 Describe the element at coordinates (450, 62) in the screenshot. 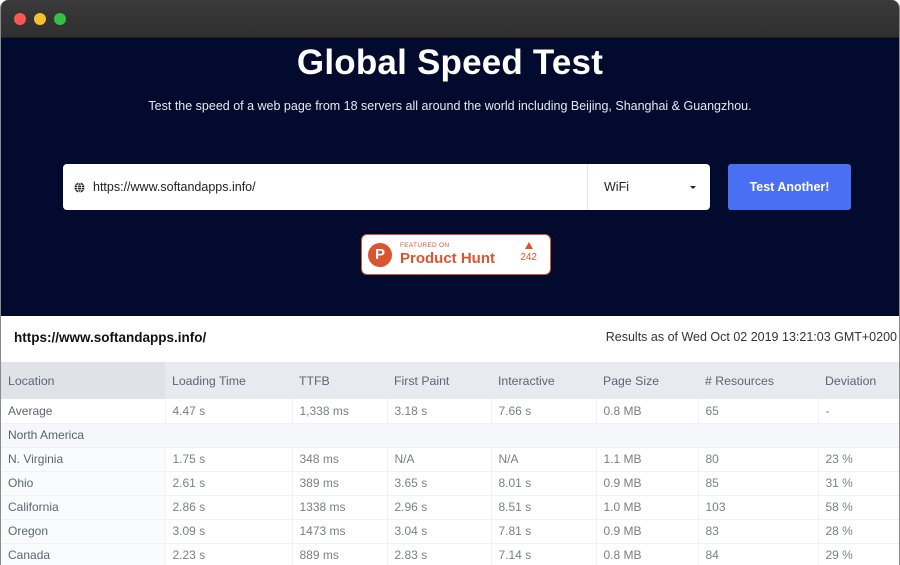

I see `page-title: Global Speed Test` at that location.